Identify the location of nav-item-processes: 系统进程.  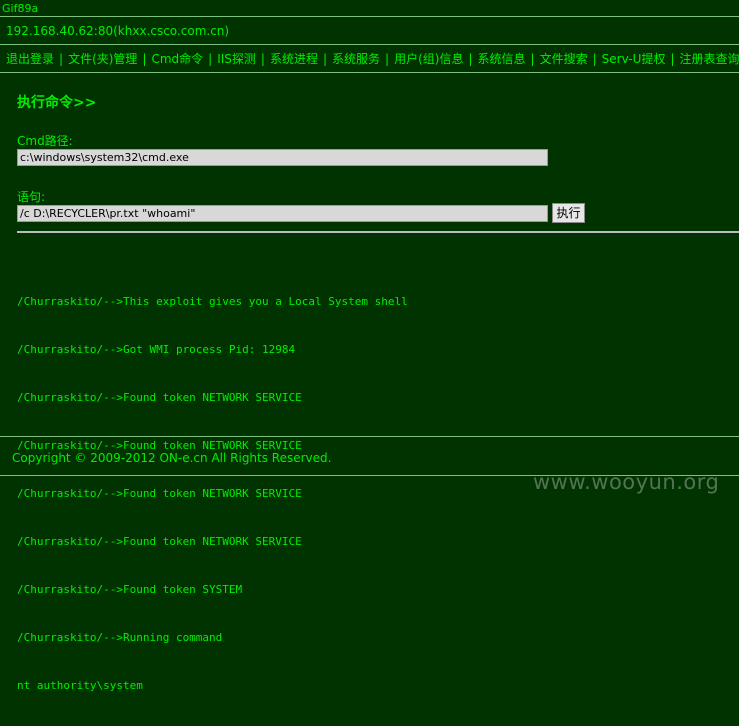
(294, 59).